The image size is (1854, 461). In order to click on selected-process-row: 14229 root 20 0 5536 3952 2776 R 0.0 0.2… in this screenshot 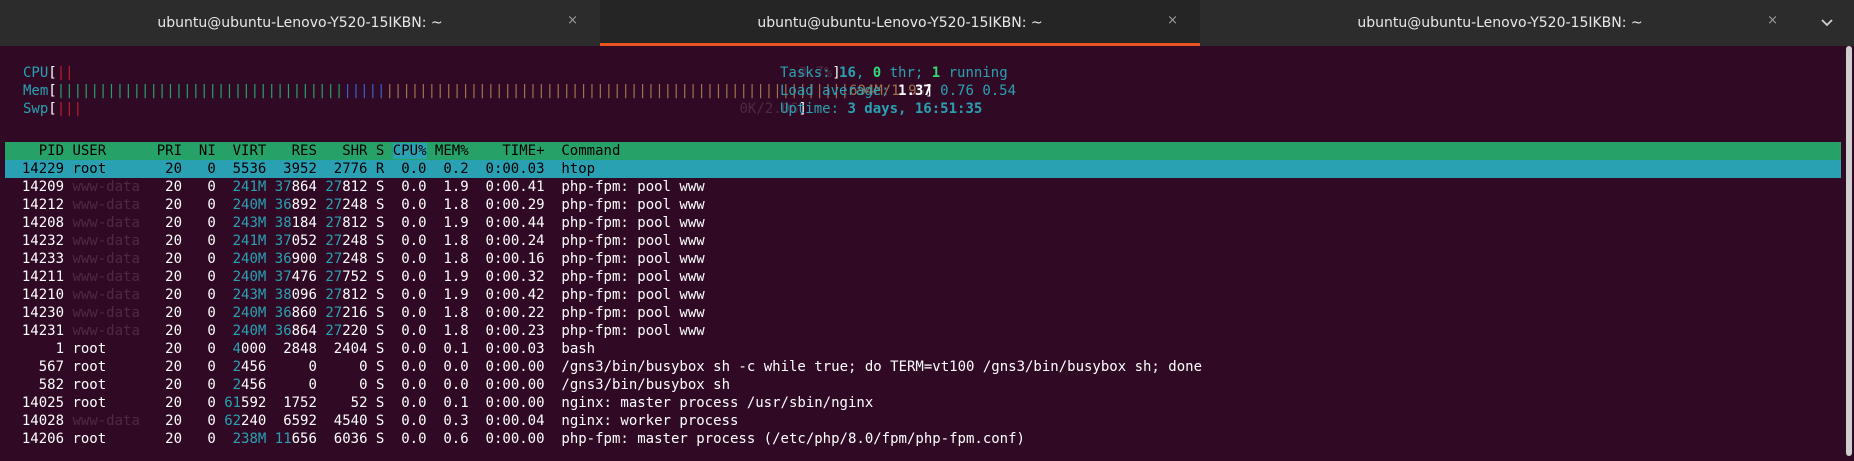, I will do `click(923, 169)`.